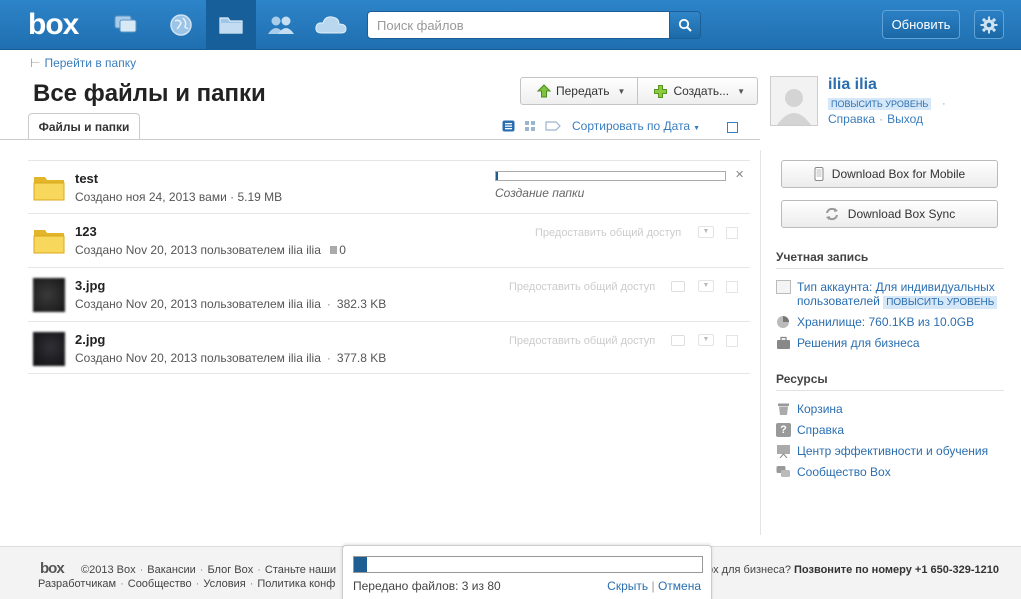 The width and height of the screenshot is (1021, 599). What do you see at coordinates (508, 126) in the screenshot?
I see `list-view-icon` at bounding box center [508, 126].